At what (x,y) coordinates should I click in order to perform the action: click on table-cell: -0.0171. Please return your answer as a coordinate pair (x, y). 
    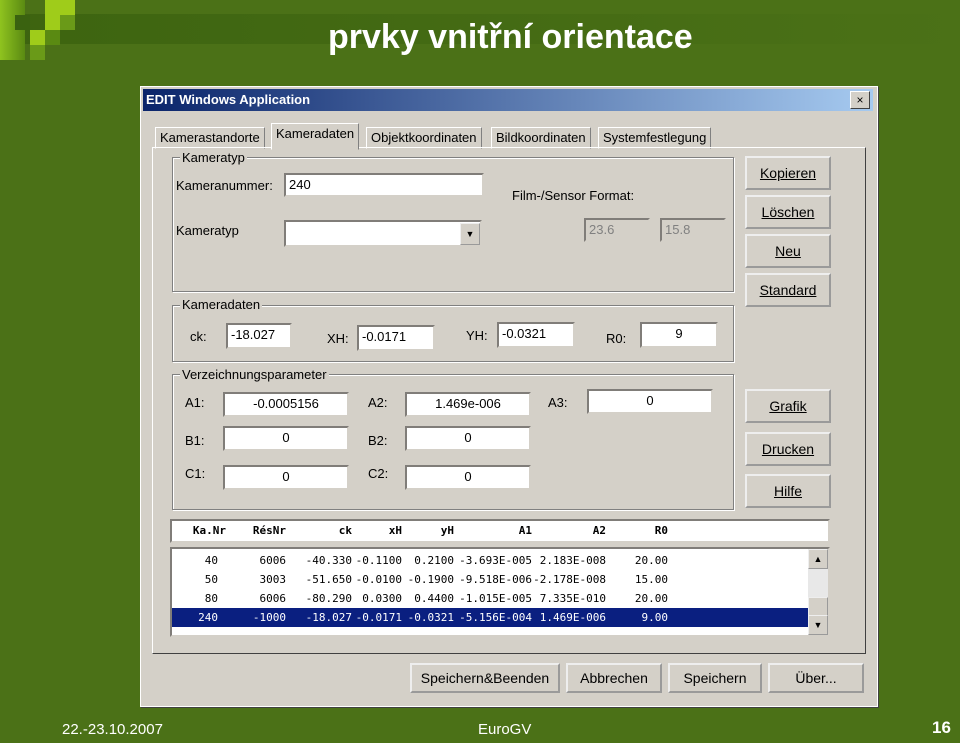
    Looking at the image, I should click on (378, 617).